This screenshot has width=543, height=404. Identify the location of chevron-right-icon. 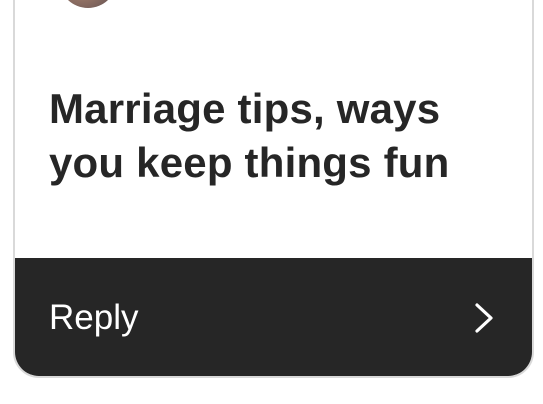
(484, 318).